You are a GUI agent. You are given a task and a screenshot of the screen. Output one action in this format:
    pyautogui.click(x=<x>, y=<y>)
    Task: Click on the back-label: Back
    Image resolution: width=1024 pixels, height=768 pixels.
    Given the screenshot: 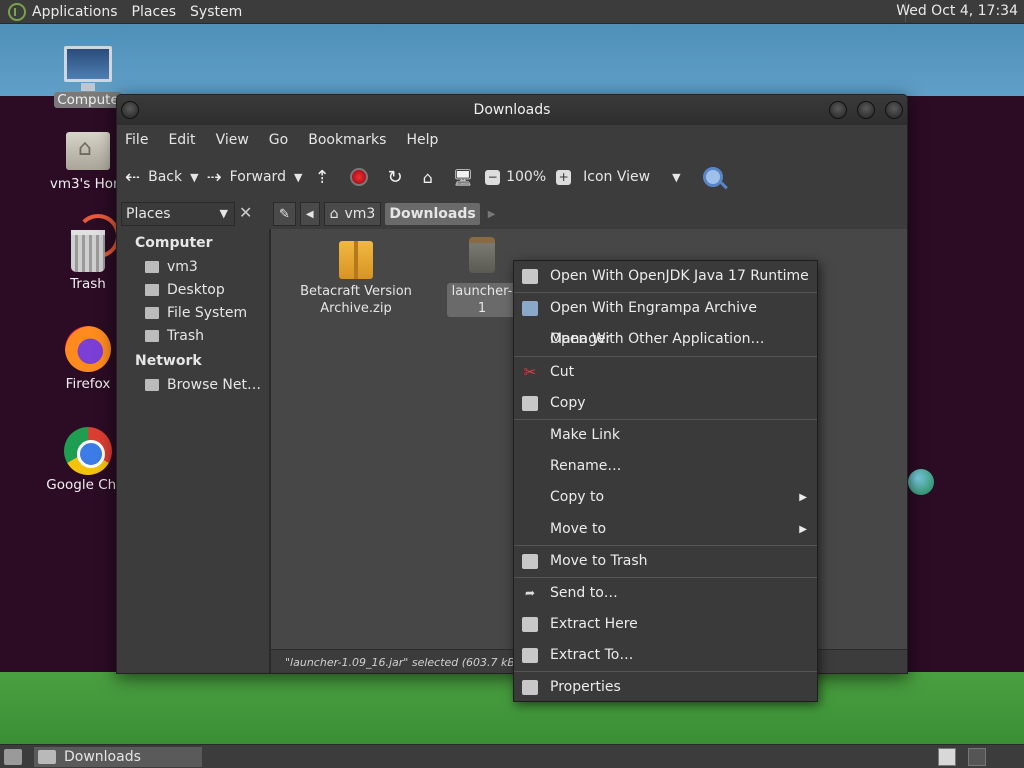 What is the action you would take?
    pyautogui.click(x=165, y=177)
    